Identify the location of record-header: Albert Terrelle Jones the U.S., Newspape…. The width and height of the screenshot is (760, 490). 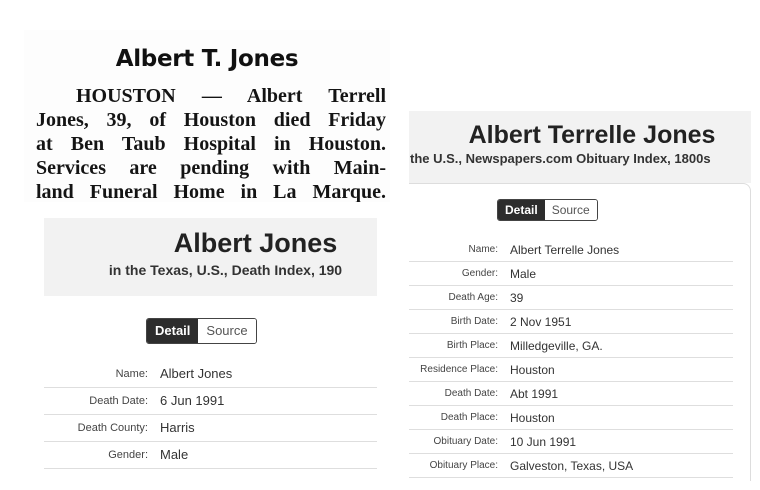
(580, 147).